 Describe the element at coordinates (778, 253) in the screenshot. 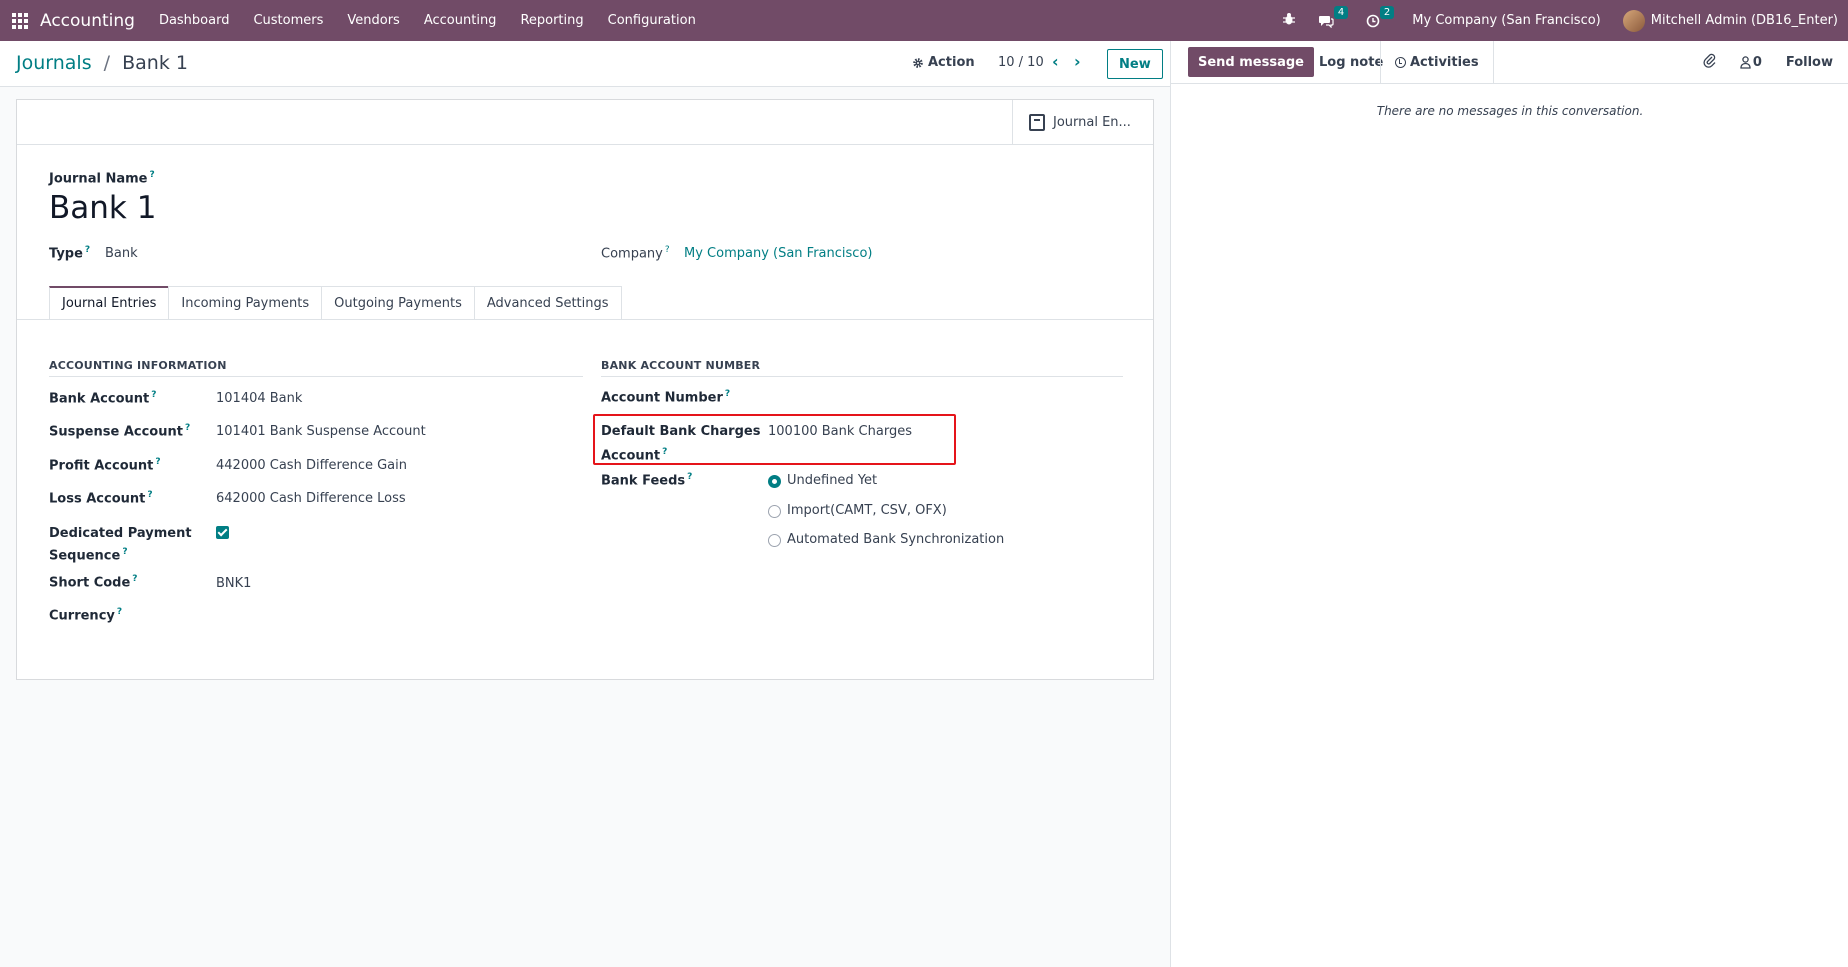

I see `company-field: My Company (San Francisco)` at that location.